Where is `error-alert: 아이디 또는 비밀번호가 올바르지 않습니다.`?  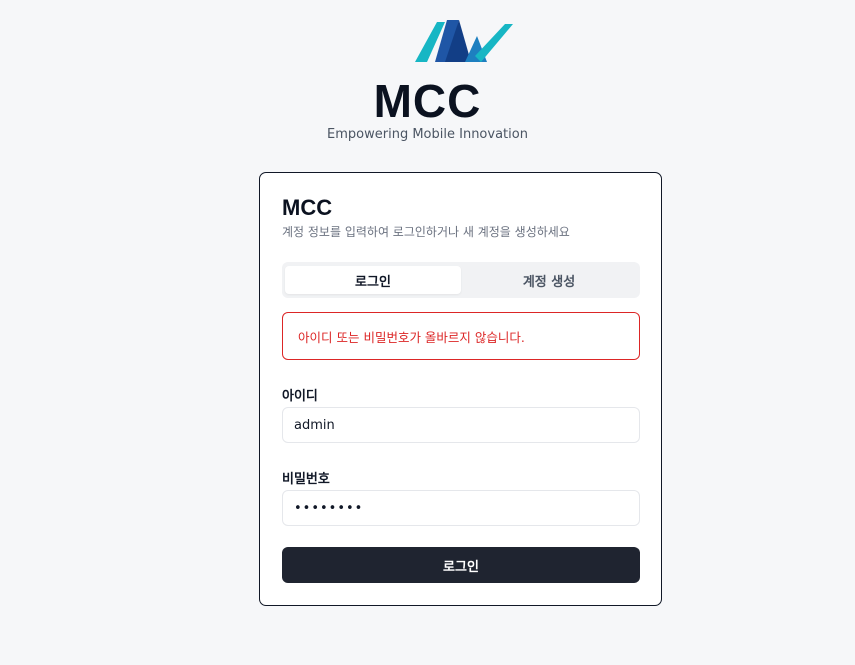
error-alert: 아이디 또는 비밀번호가 올바르지 않습니다. is located at coordinates (461, 336).